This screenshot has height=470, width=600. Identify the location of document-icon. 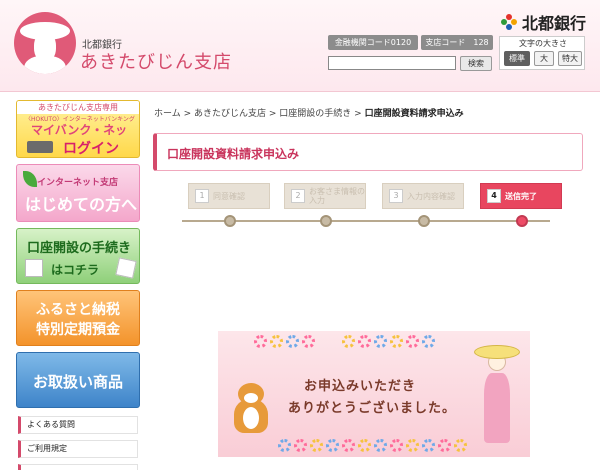
(34, 268).